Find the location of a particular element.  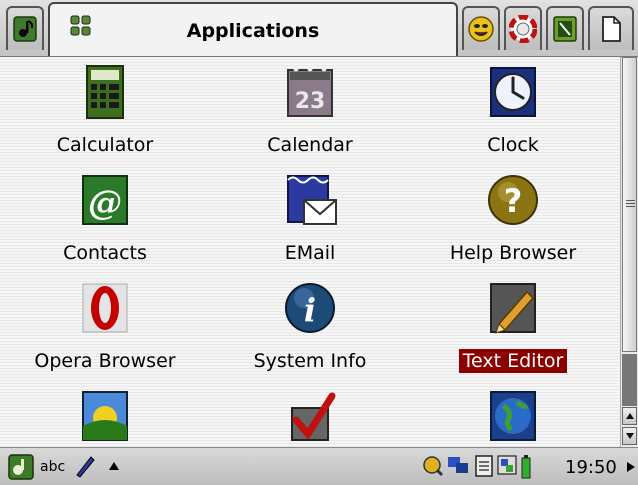

app-images is located at coordinates (105, 415).